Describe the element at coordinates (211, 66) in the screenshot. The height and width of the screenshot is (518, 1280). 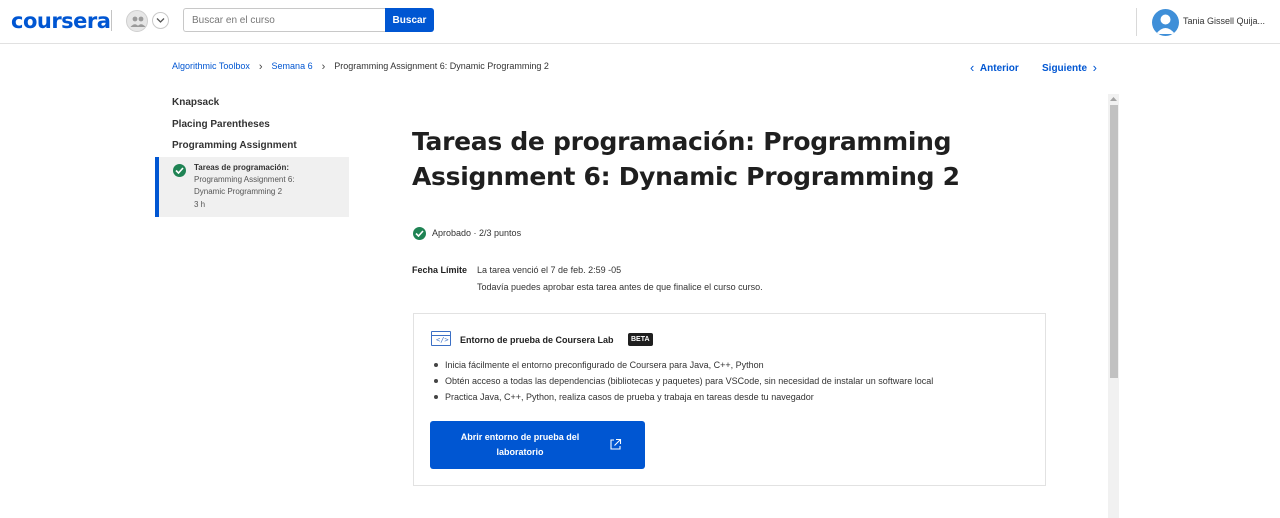
I see `breadcrumb-course-link: Algorithmic Toolbox` at that location.